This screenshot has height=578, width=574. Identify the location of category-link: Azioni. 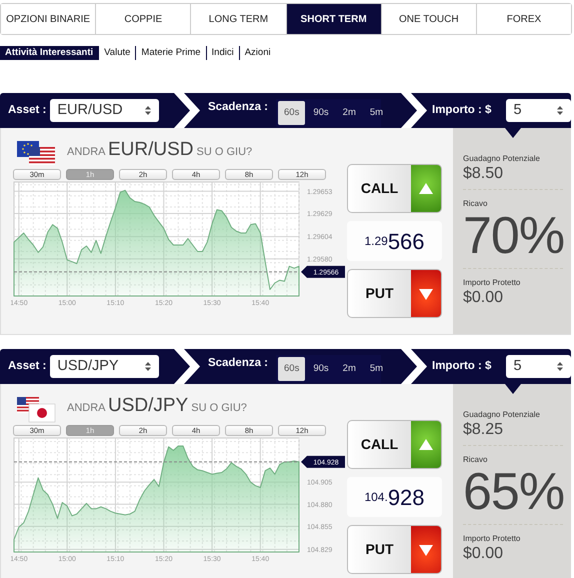
(257, 53).